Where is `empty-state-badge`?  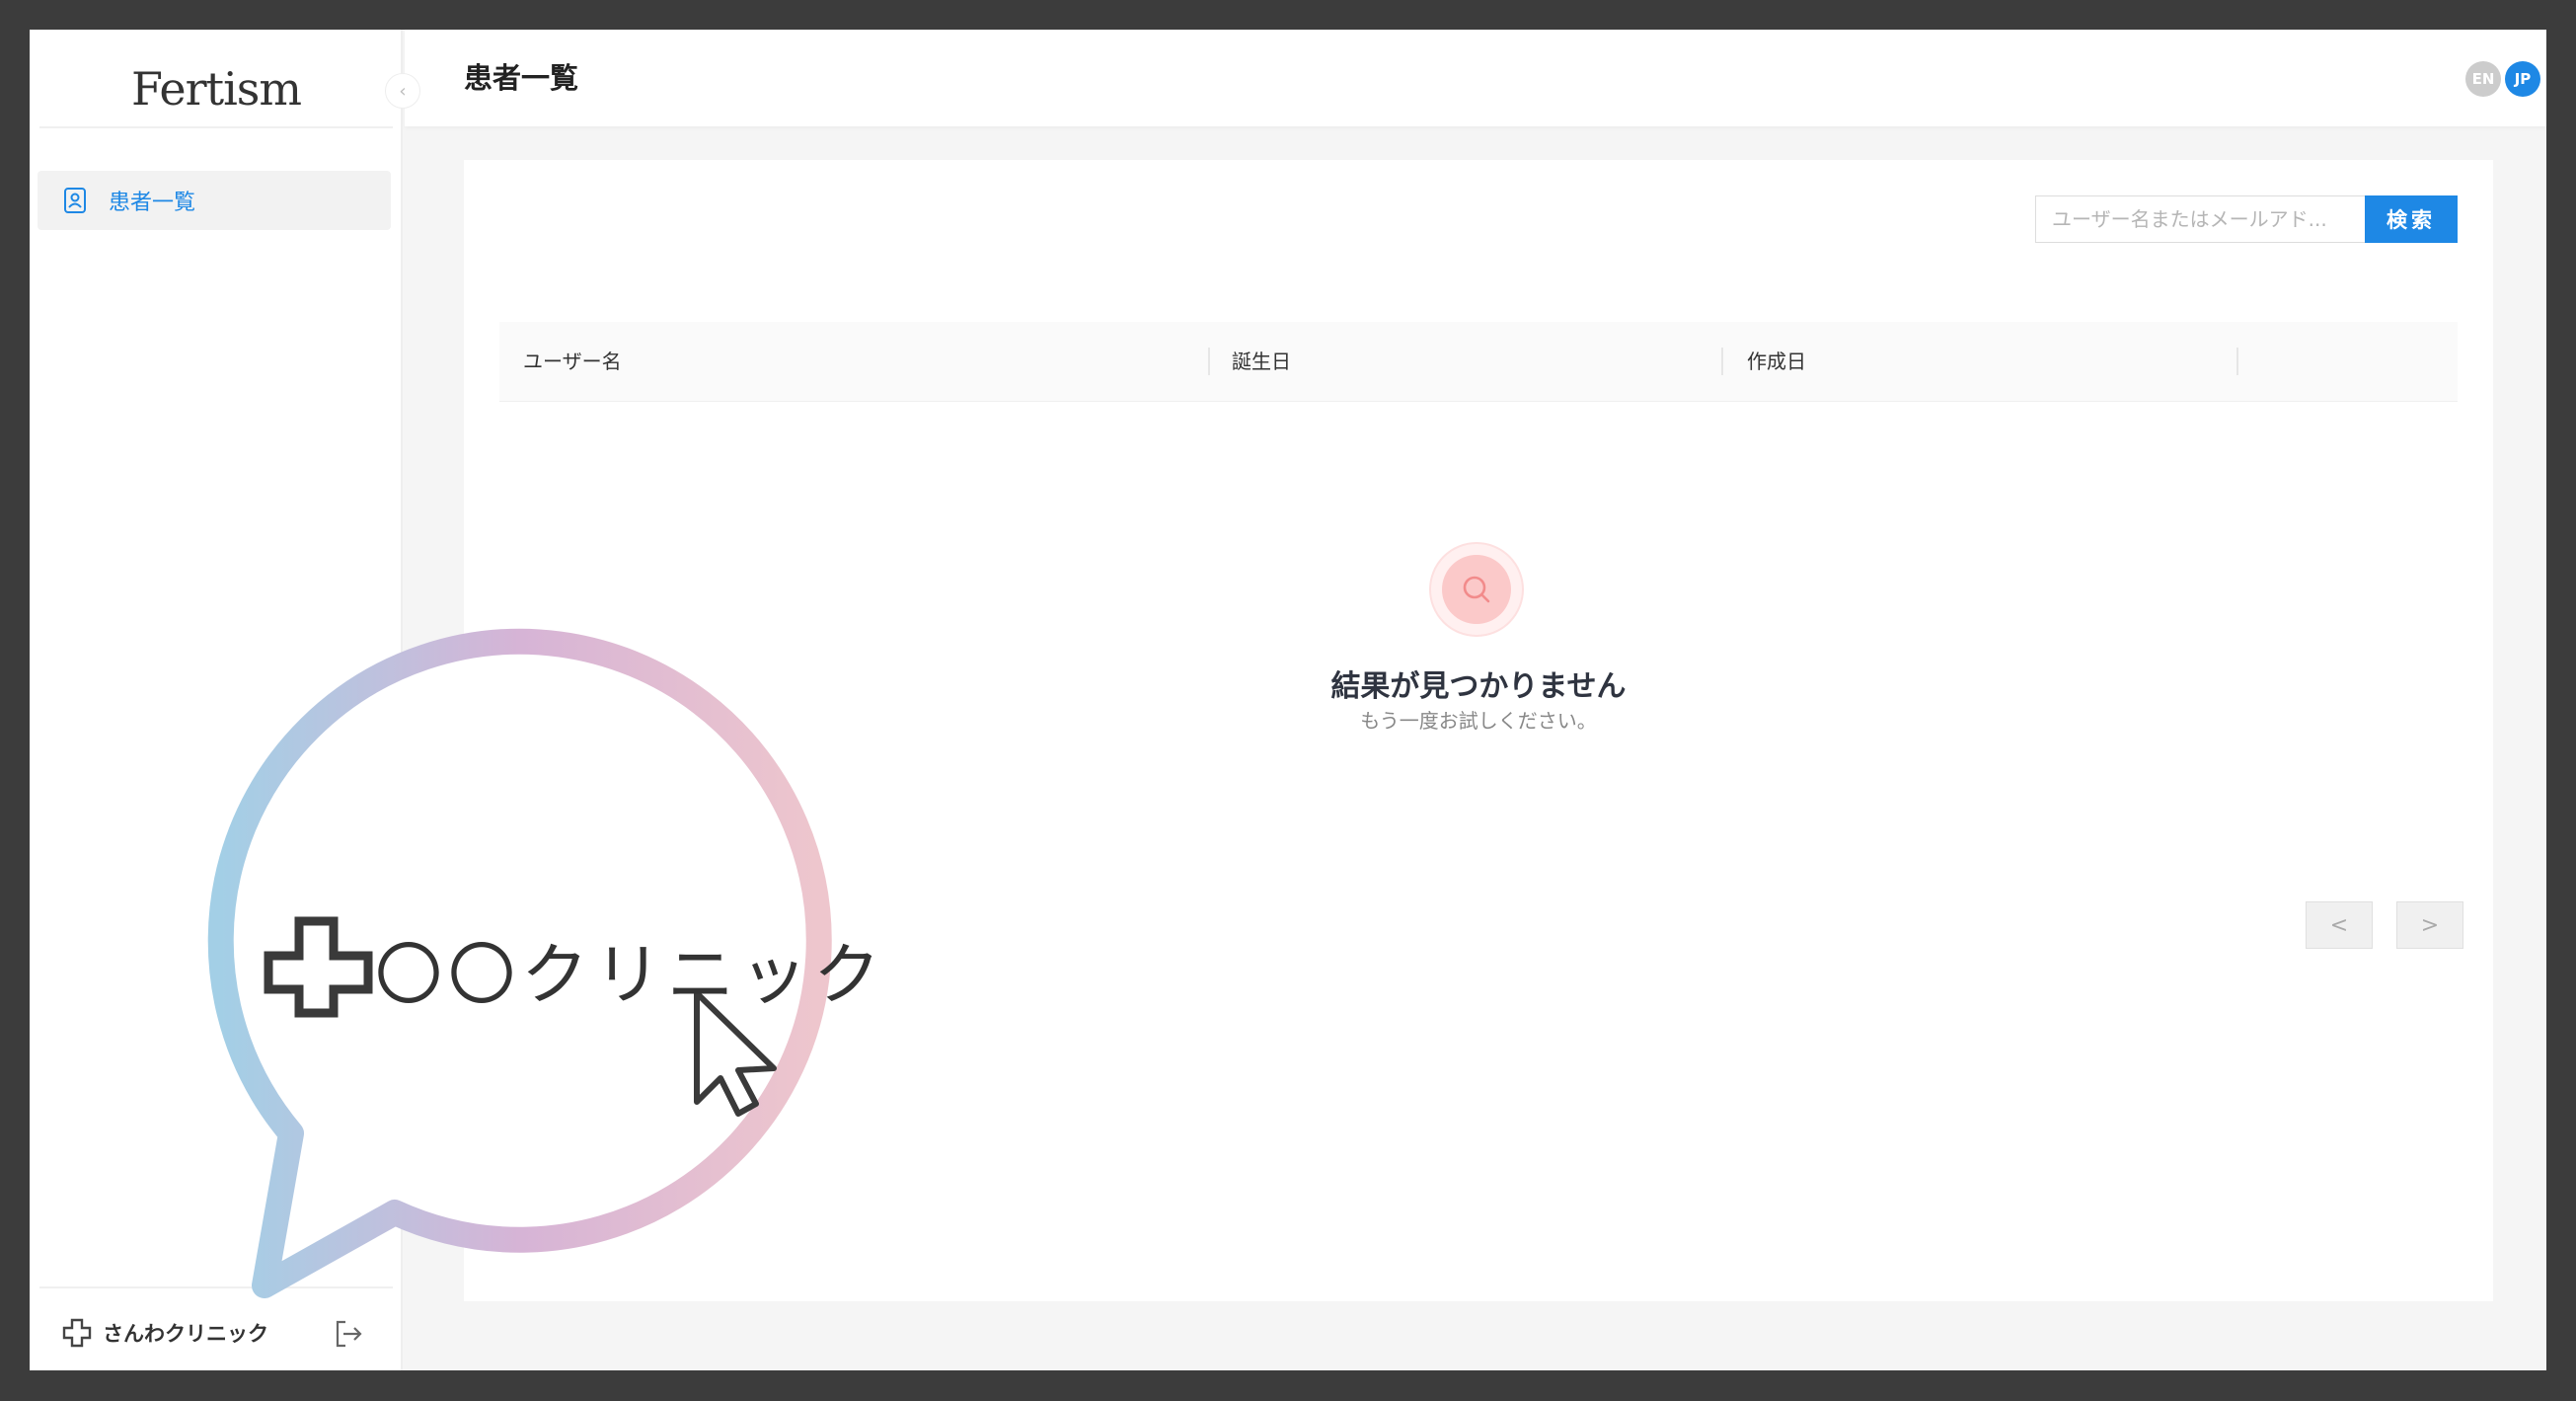
empty-state-badge is located at coordinates (1476, 589).